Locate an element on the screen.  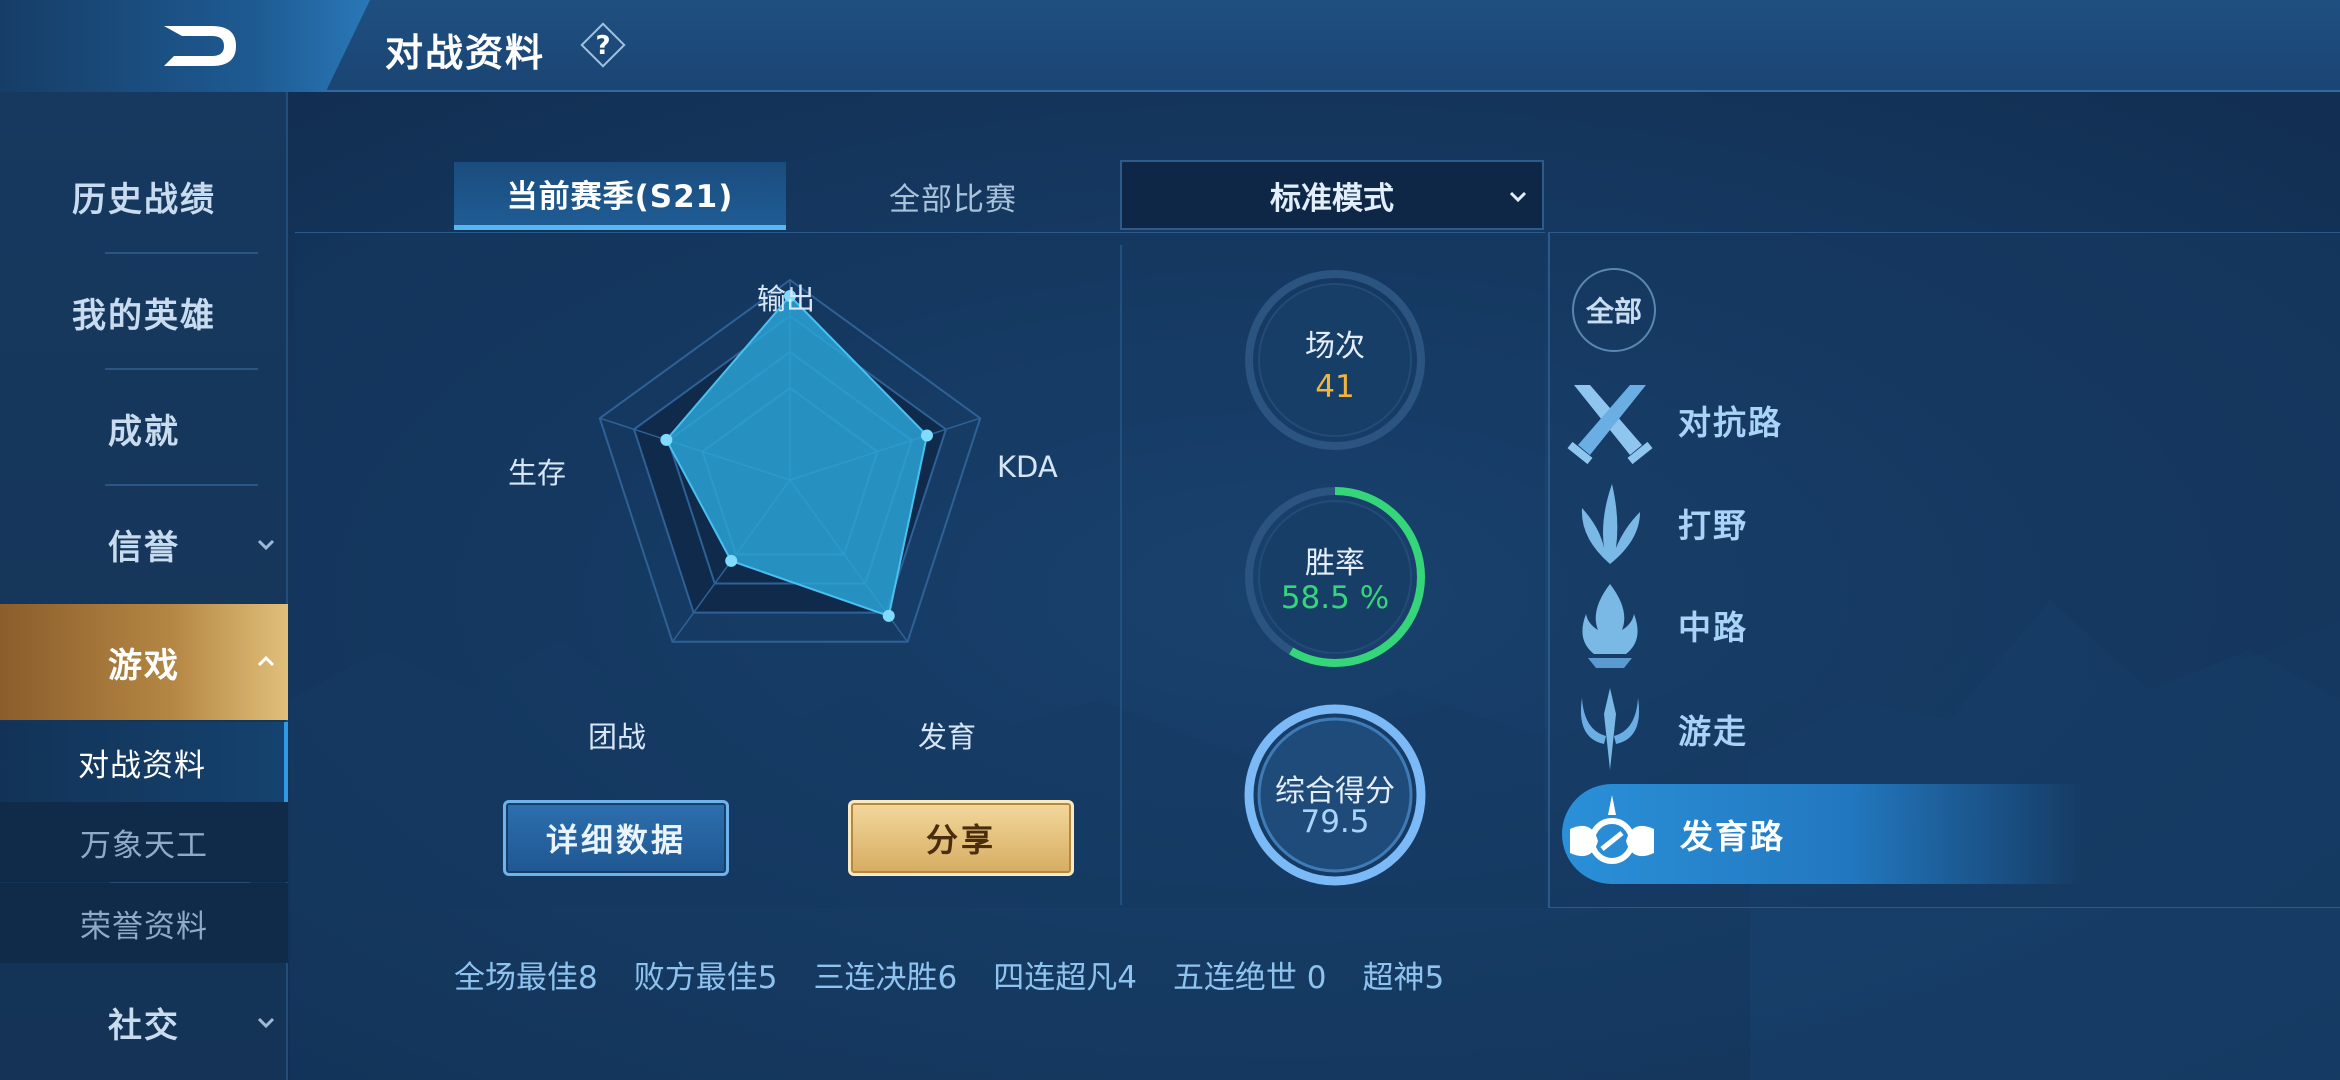
mode-select: 标准模式 is located at coordinates (1332, 195).